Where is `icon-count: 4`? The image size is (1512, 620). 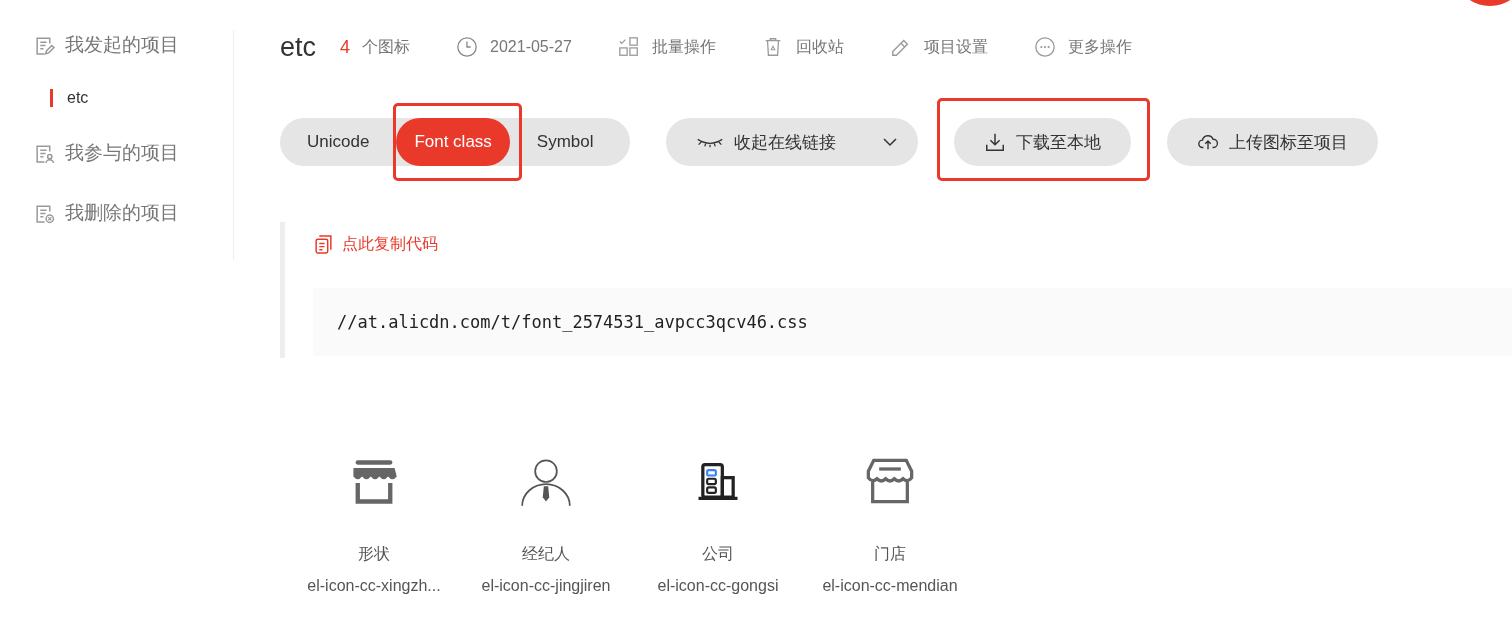 icon-count: 4 is located at coordinates (345, 47).